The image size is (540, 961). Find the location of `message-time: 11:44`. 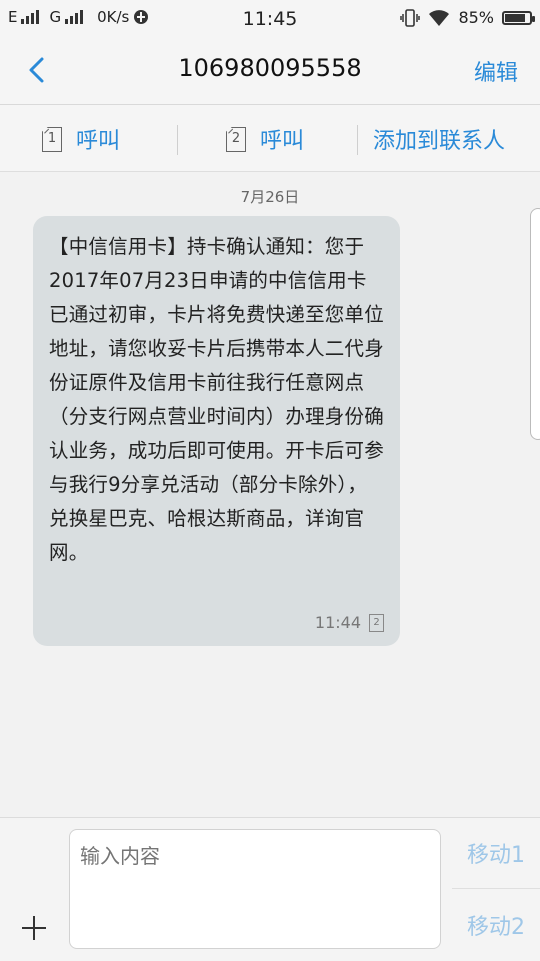

message-time: 11:44 is located at coordinates (337, 622).